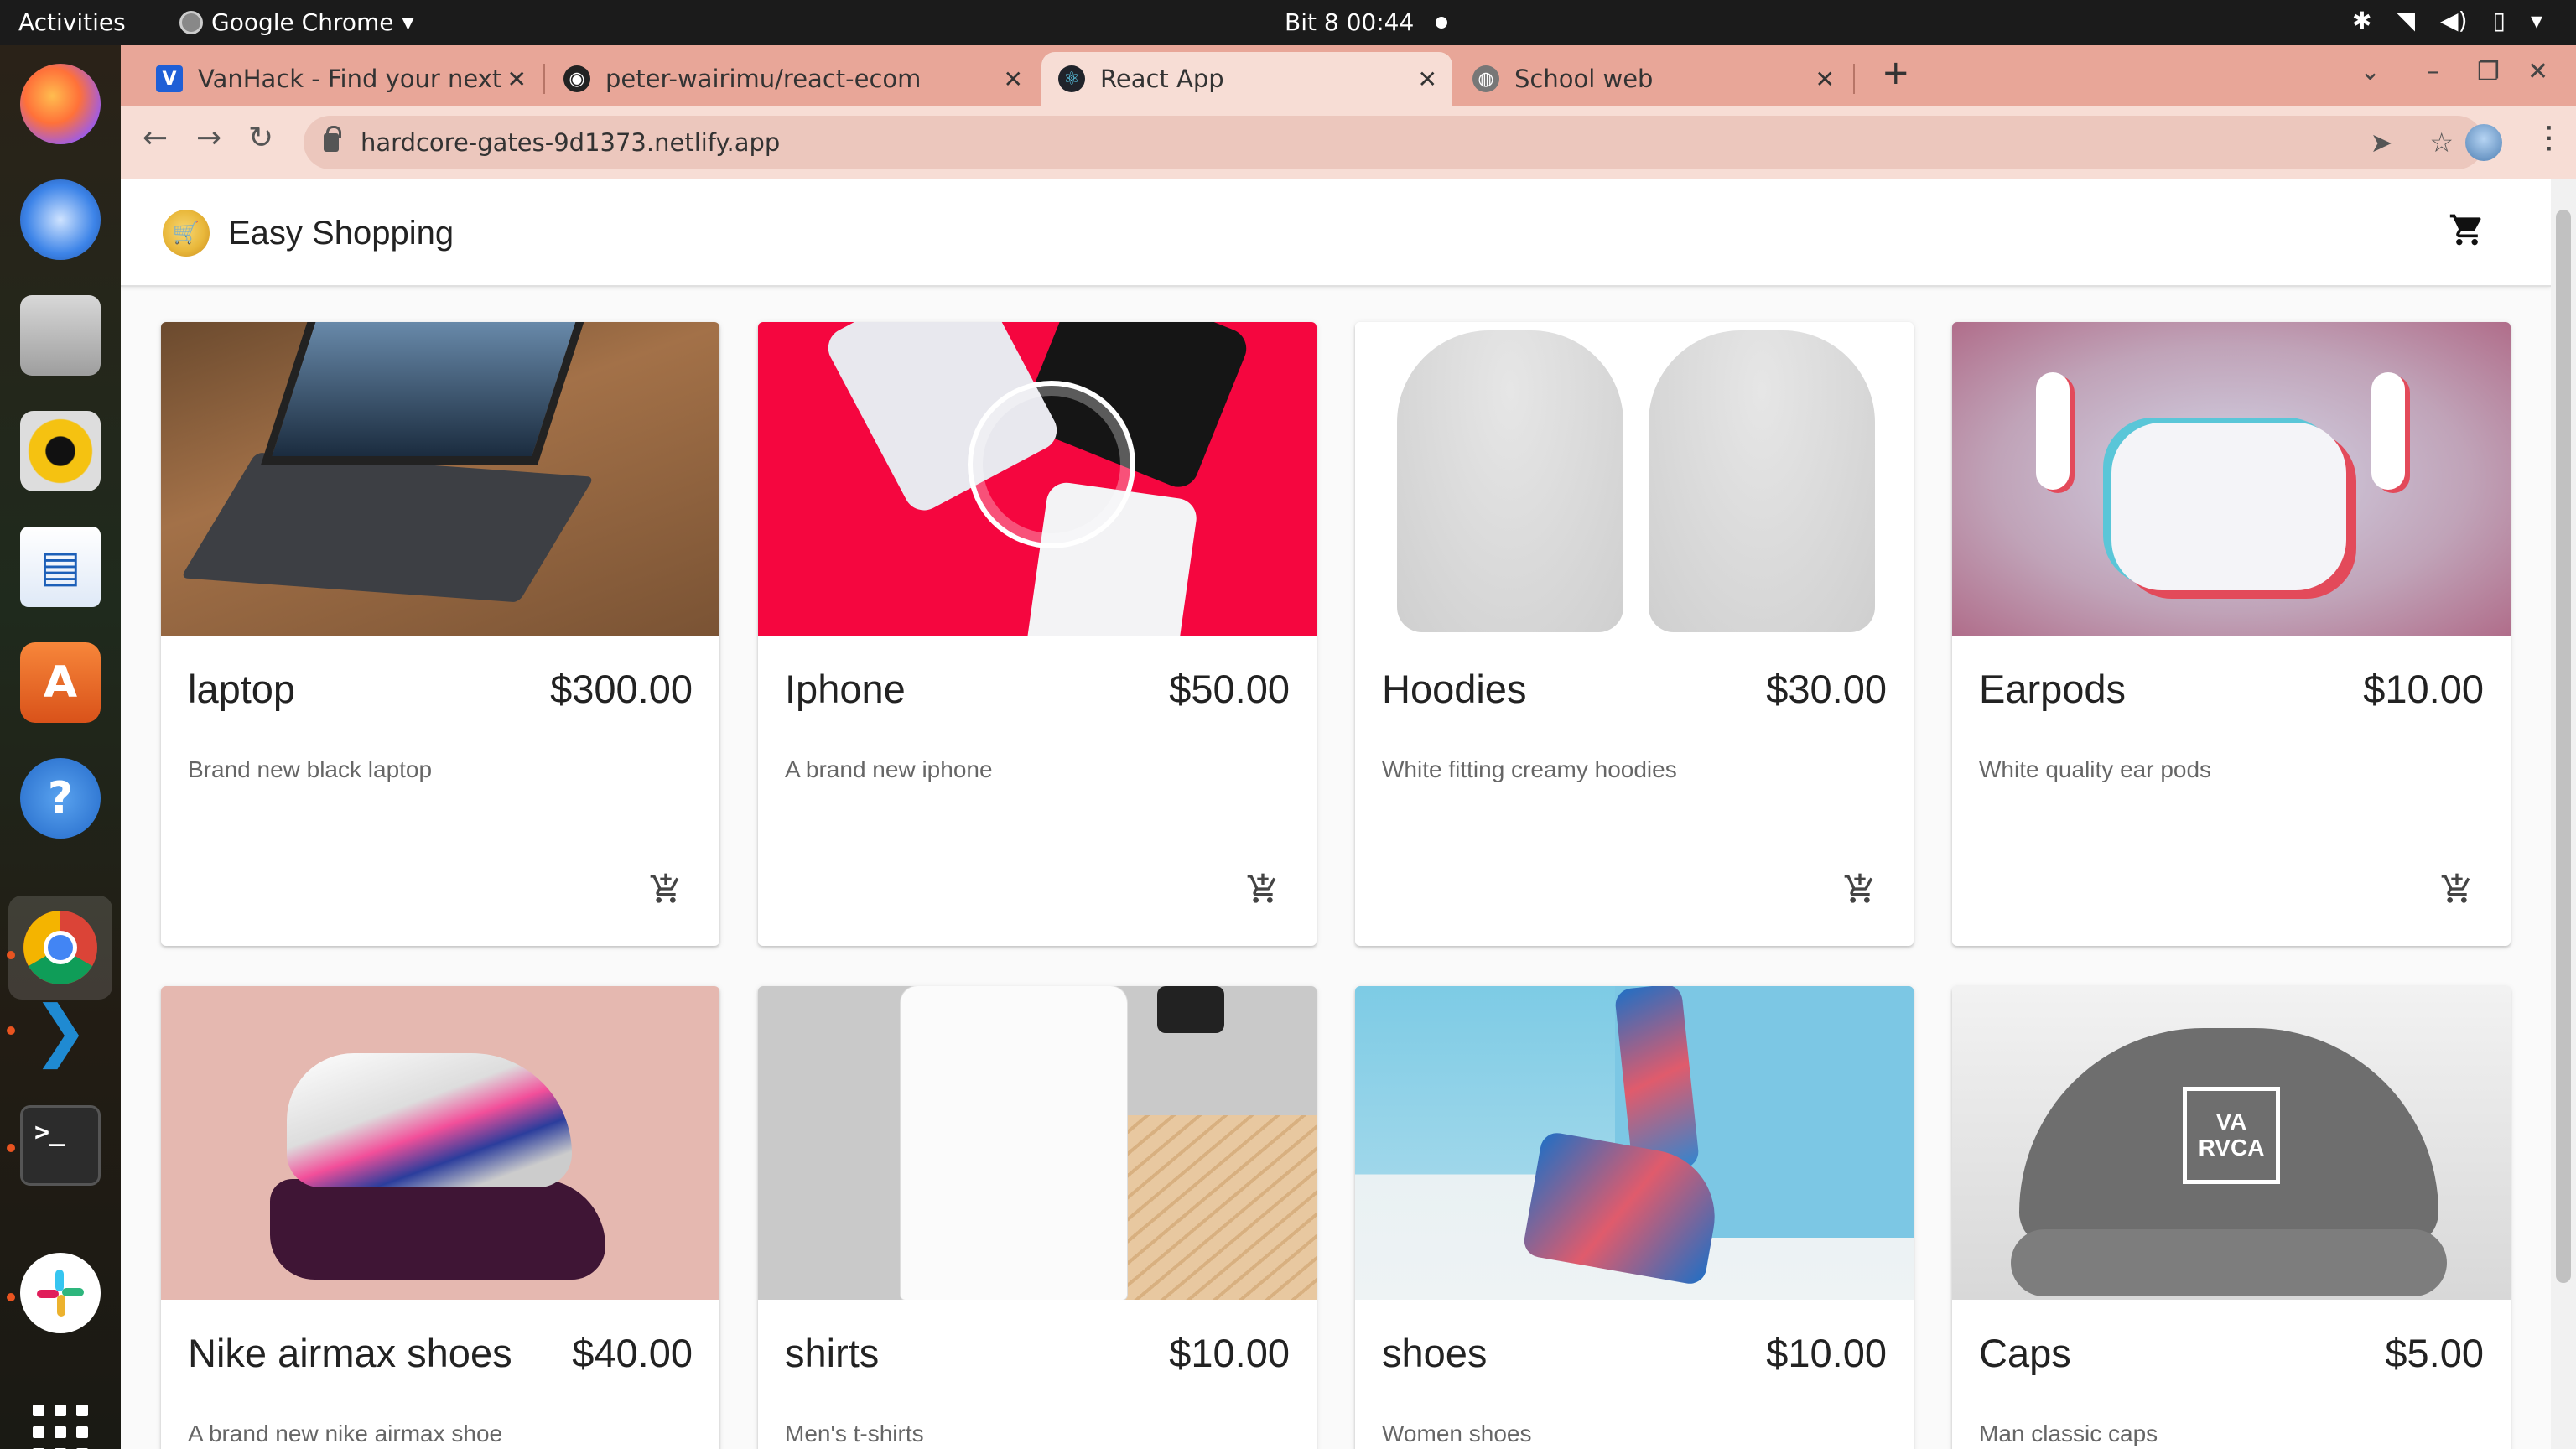 The height and width of the screenshot is (1449, 2576). Describe the element at coordinates (208, 138) in the screenshot. I see `forward-icon: →` at that location.